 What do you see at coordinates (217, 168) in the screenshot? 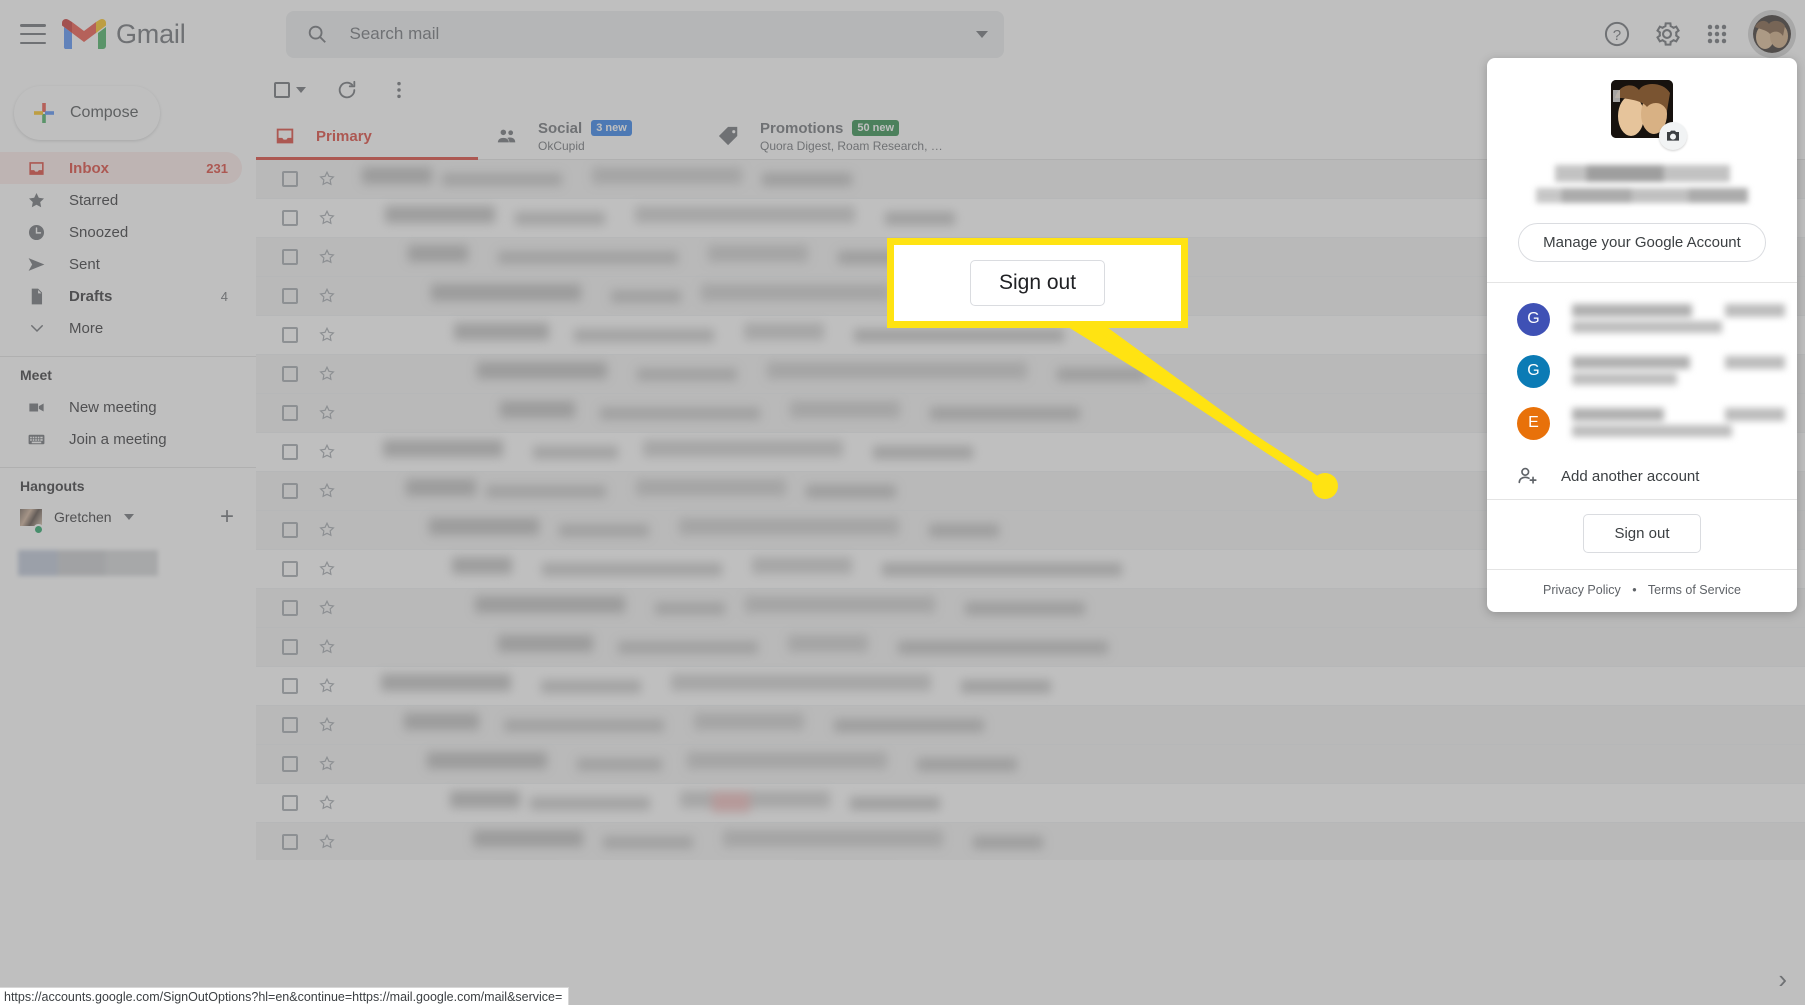
I see `sidebar-count-inbox: 231` at bounding box center [217, 168].